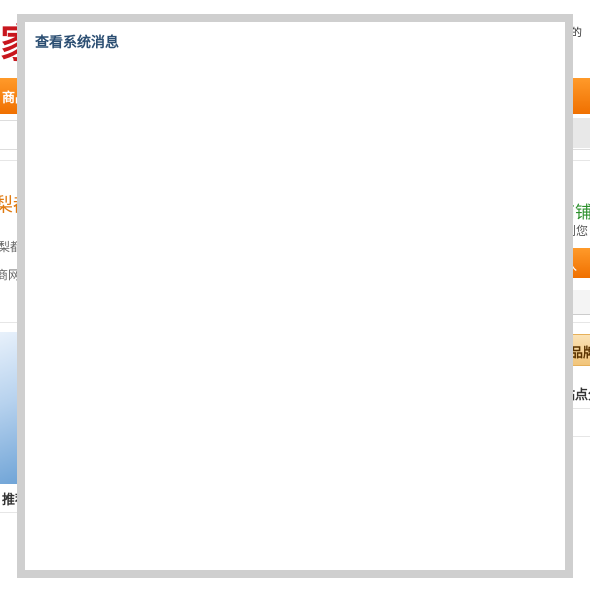  What do you see at coordinates (77, 43) in the screenshot?
I see `dialog-title: 查看系统消息` at bounding box center [77, 43].